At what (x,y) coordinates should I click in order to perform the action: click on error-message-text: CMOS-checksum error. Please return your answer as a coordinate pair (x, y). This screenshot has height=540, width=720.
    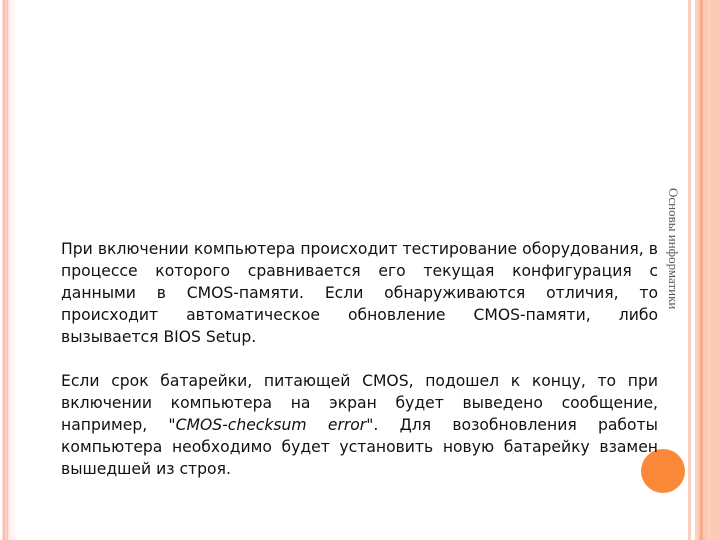
    Looking at the image, I should click on (271, 425).